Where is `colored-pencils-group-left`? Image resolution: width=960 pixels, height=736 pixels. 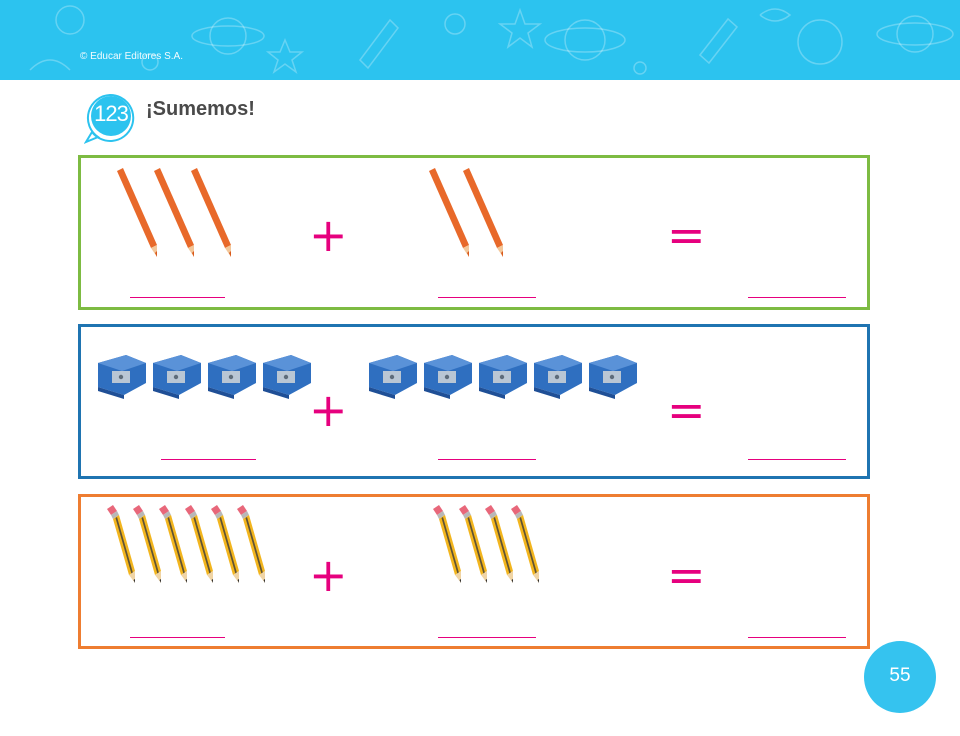 colored-pencils-group-left is located at coordinates (174, 212).